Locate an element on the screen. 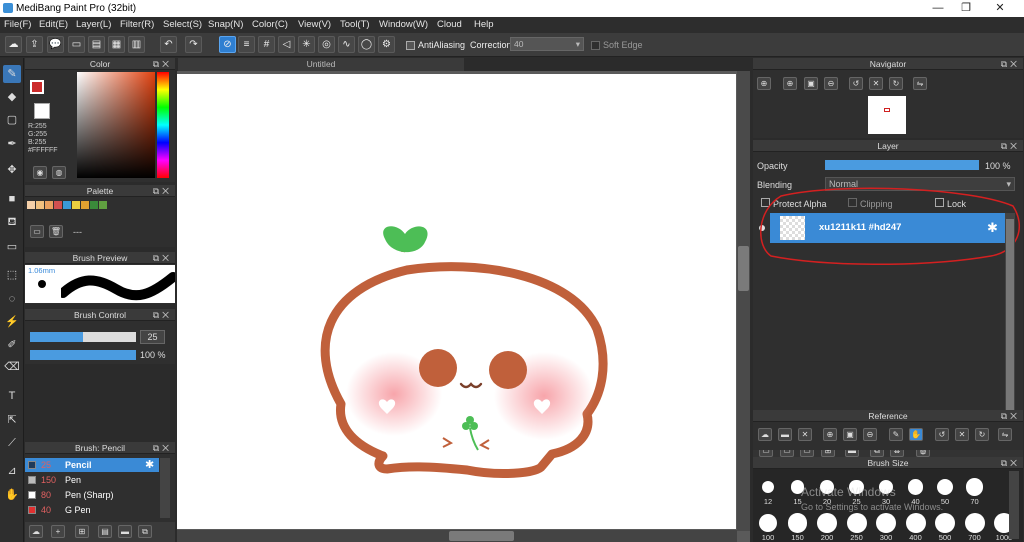 The image size is (1024, 542). color-palette-icon: ◍ is located at coordinates (59, 172).